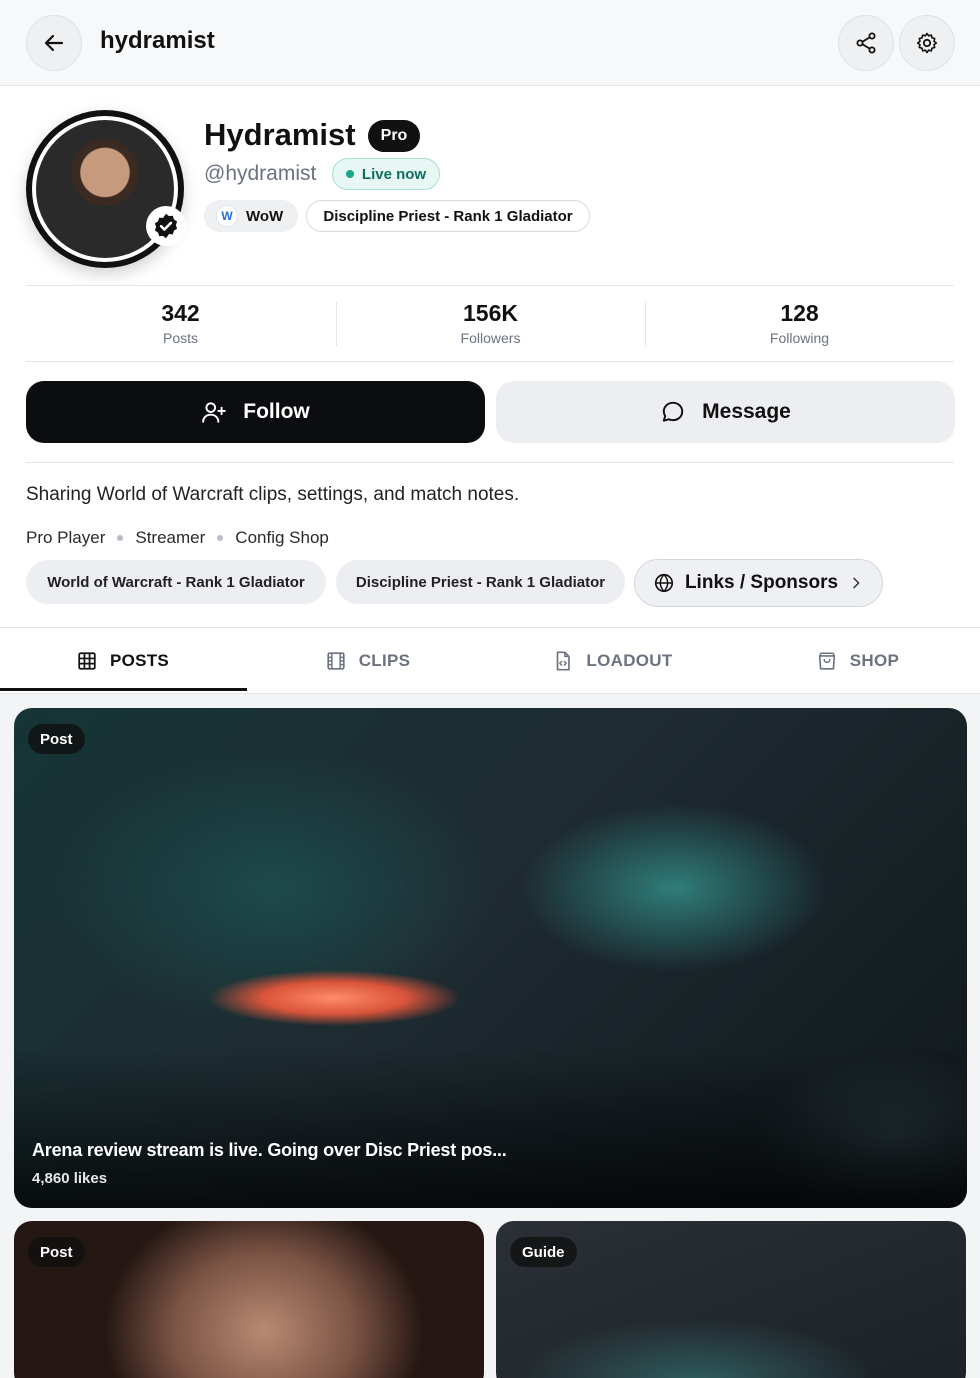 This screenshot has height=1378, width=980. I want to click on links-sponsors-button: Links / Sponsors, so click(758, 583).